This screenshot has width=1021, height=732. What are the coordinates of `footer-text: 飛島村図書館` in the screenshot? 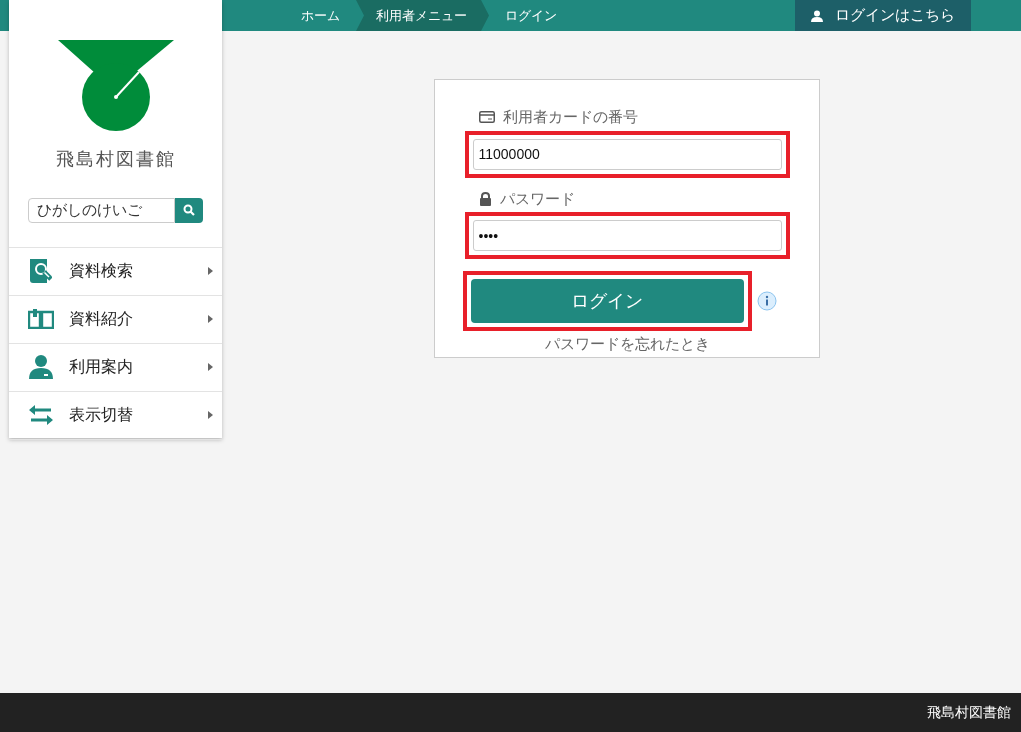 It's located at (969, 712).